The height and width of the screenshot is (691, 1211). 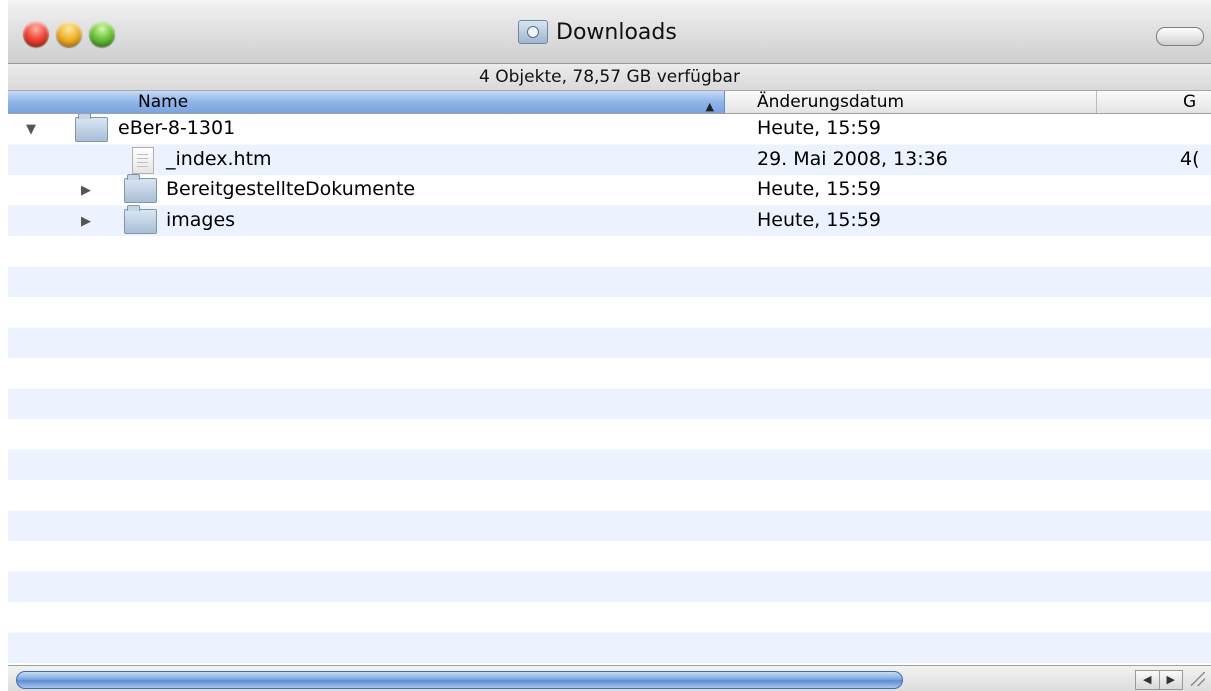 What do you see at coordinates (366, 102) in the screenshot?
I see `column-header-name: Name ▲` at bounding box center [366, 102].